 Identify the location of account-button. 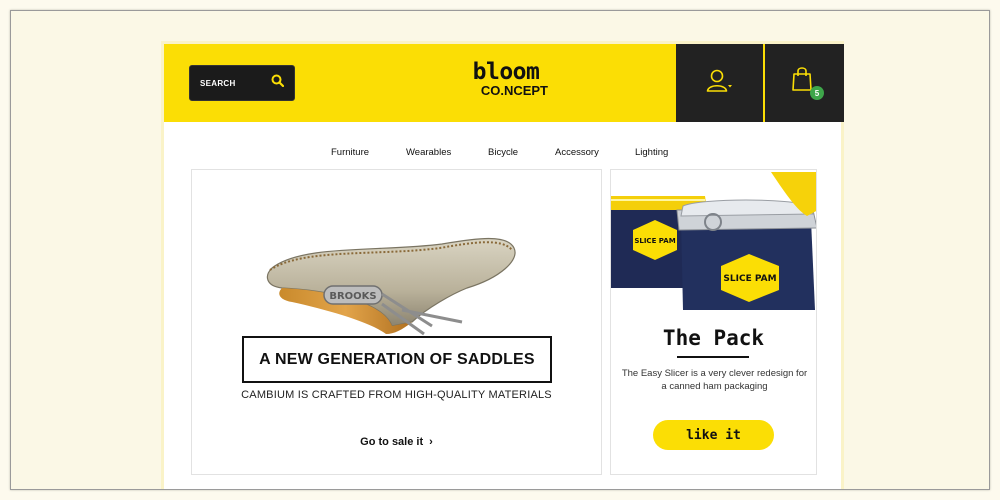
(719, 83).